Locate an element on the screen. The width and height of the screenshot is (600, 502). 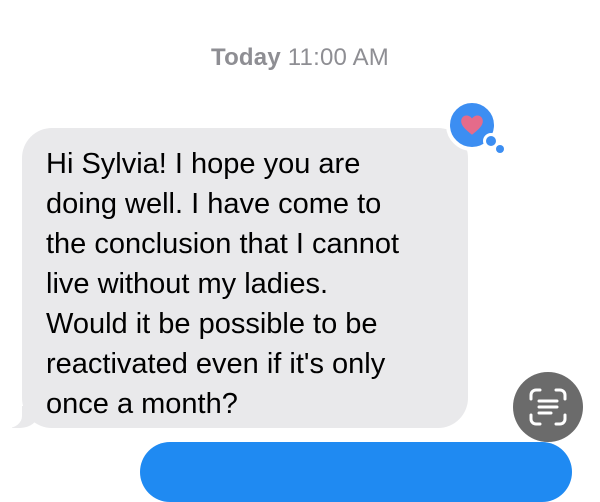
timestamp-day: Today is located at coordinates (245, 57).